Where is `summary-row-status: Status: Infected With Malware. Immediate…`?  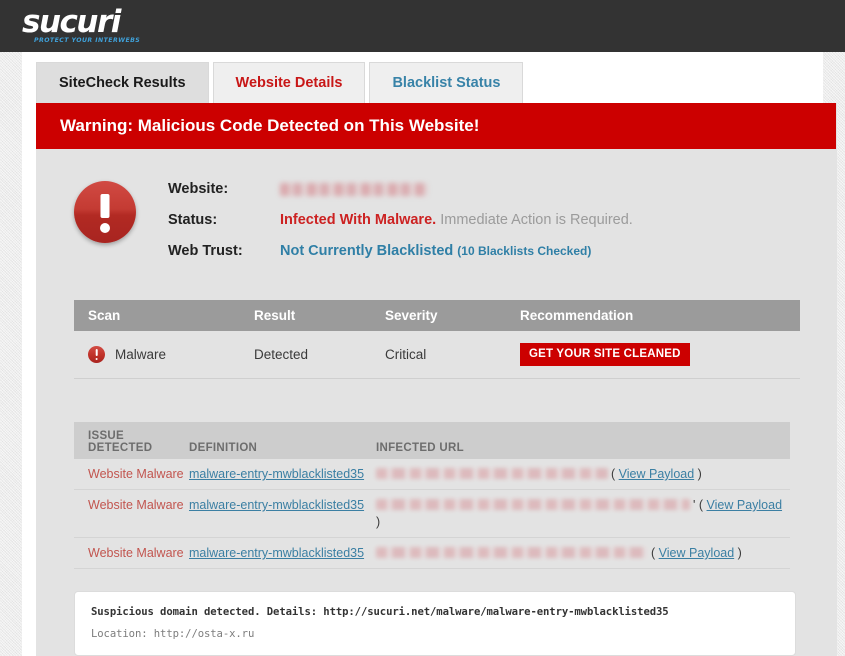
summary-row-status: Status: Infected With Malware. Immediate… is located at coordinates (400, 227).